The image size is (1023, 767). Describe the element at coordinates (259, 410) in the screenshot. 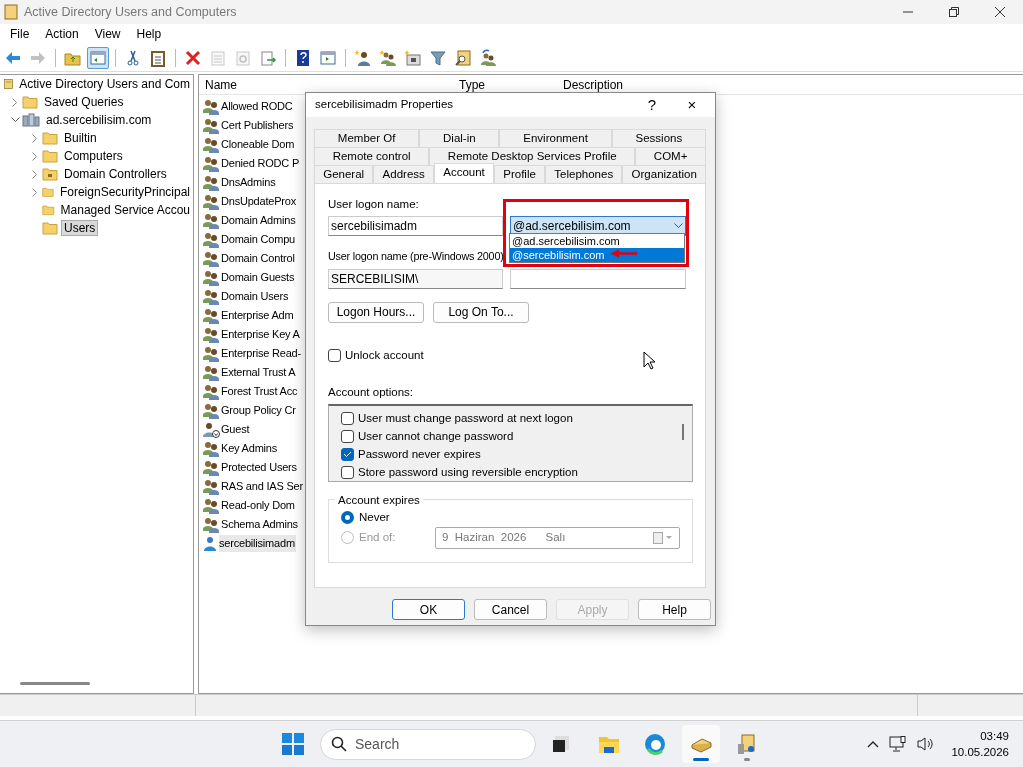

I see `list-item: Group Policy Cr` at that location.